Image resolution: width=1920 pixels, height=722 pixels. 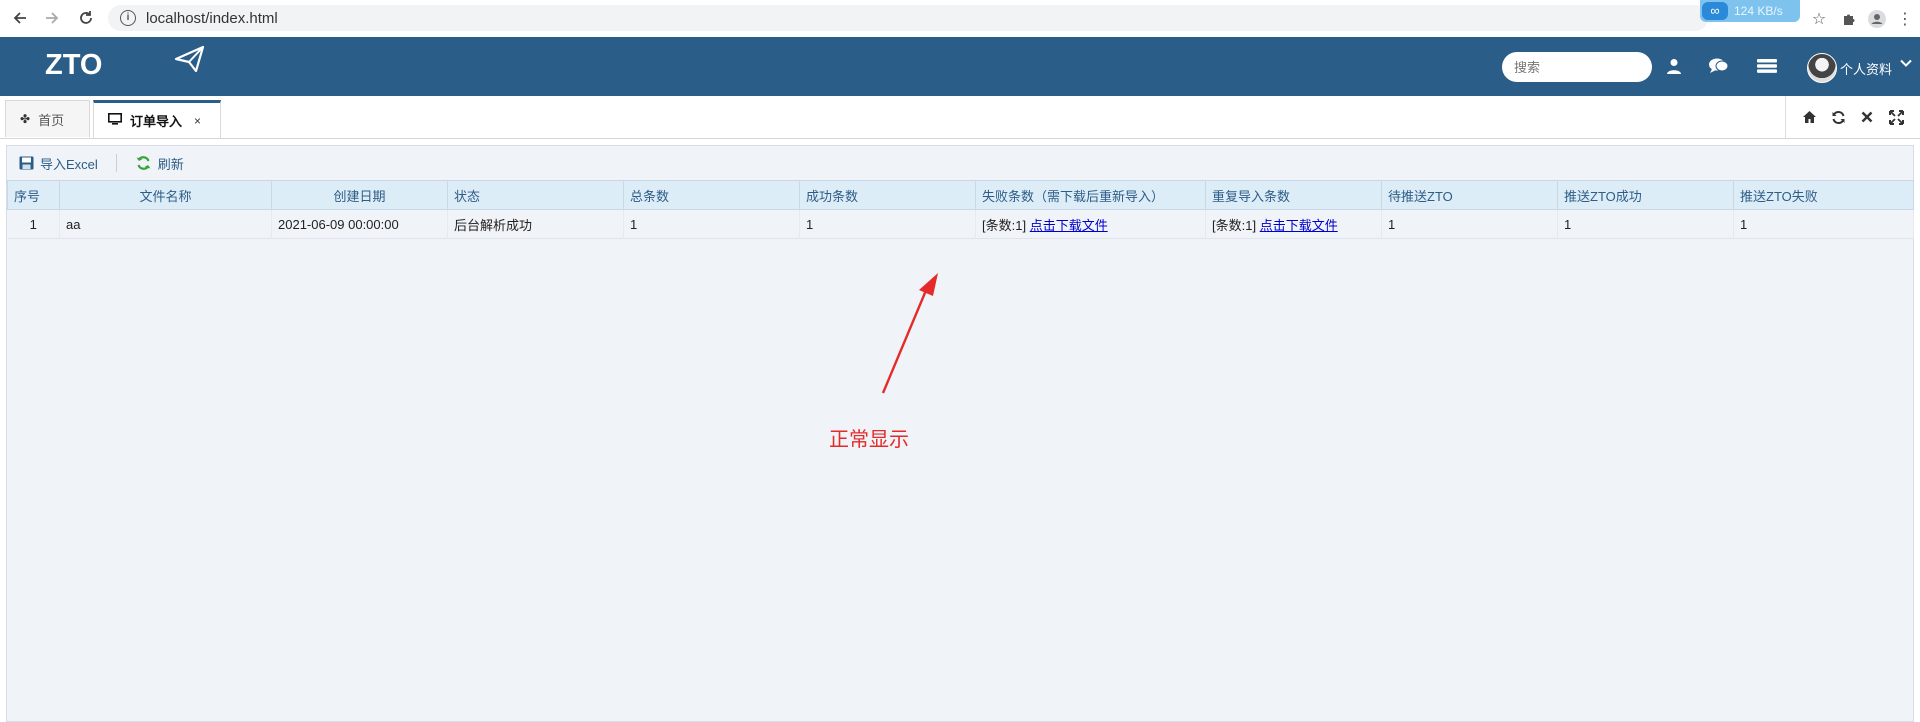 What do you see at coordinates (197, 121) in the screenshot?
I see `close-icon: ×` at bounding box center [197, 121].